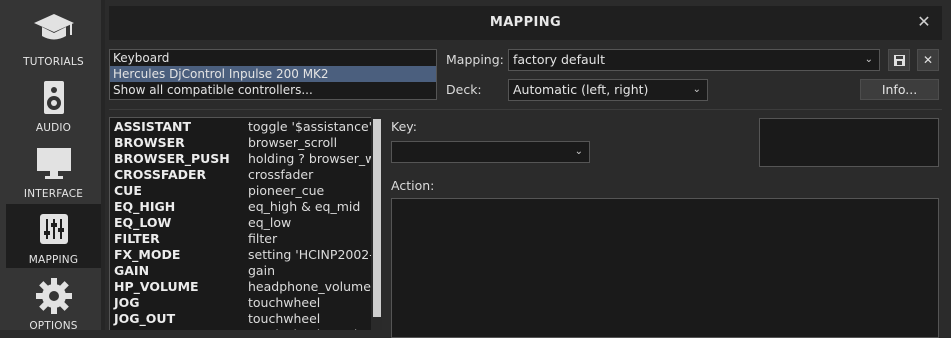  Describe the element at coordinates (103, 165) in the screenshot. I see `sidebar-divider` at that location.